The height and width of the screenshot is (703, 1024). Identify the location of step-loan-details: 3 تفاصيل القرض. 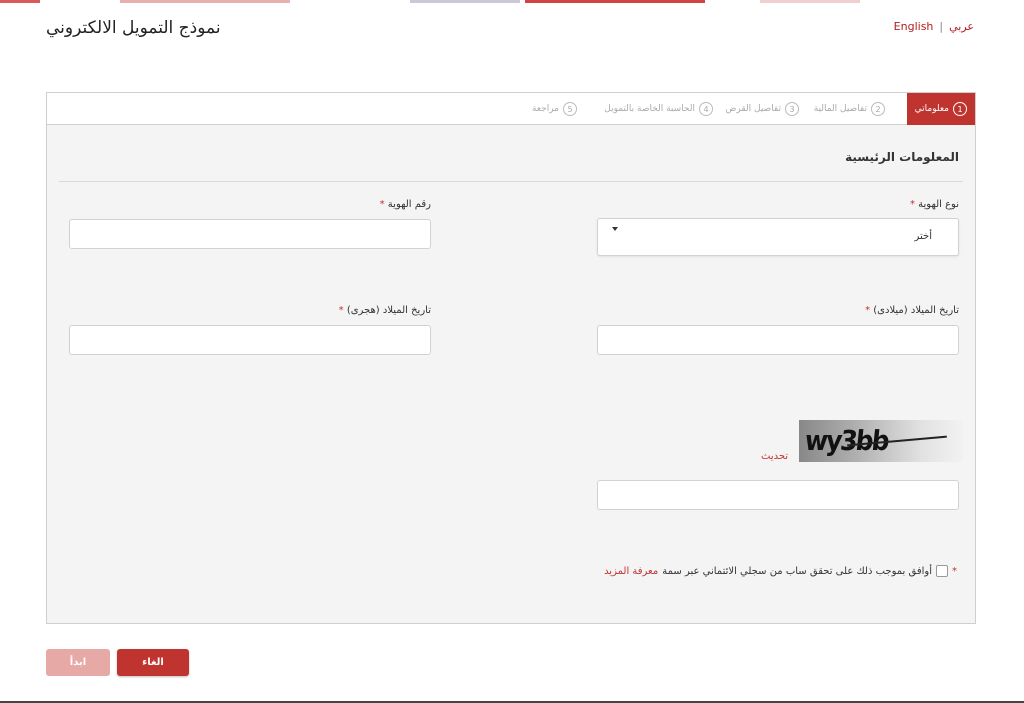
(762, 109).